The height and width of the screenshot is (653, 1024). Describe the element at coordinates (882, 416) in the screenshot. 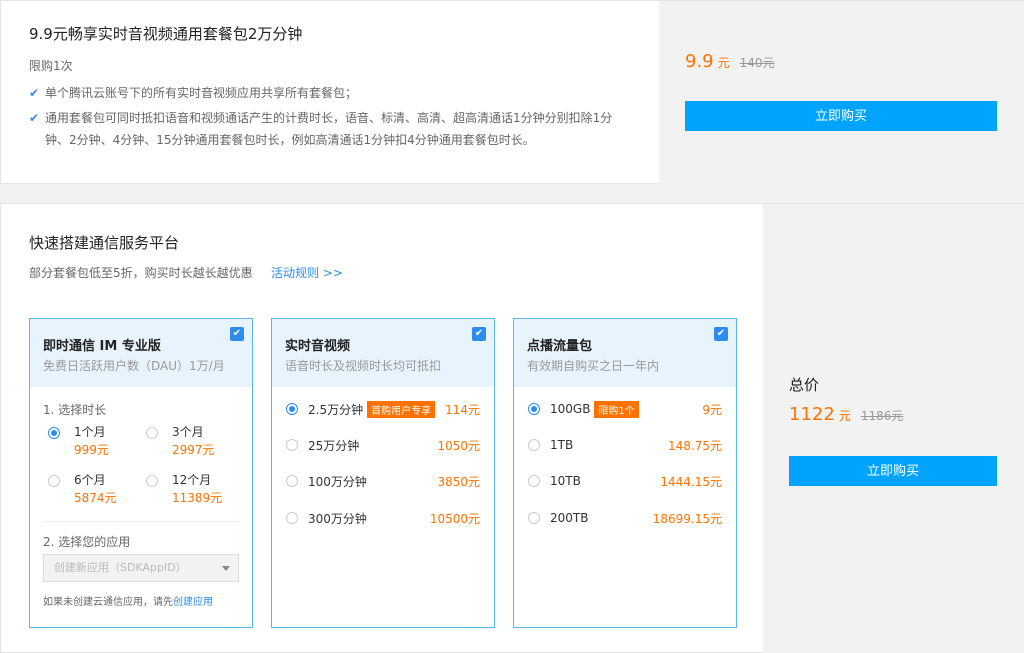

I see `total-original-price: 1186元` at that location.